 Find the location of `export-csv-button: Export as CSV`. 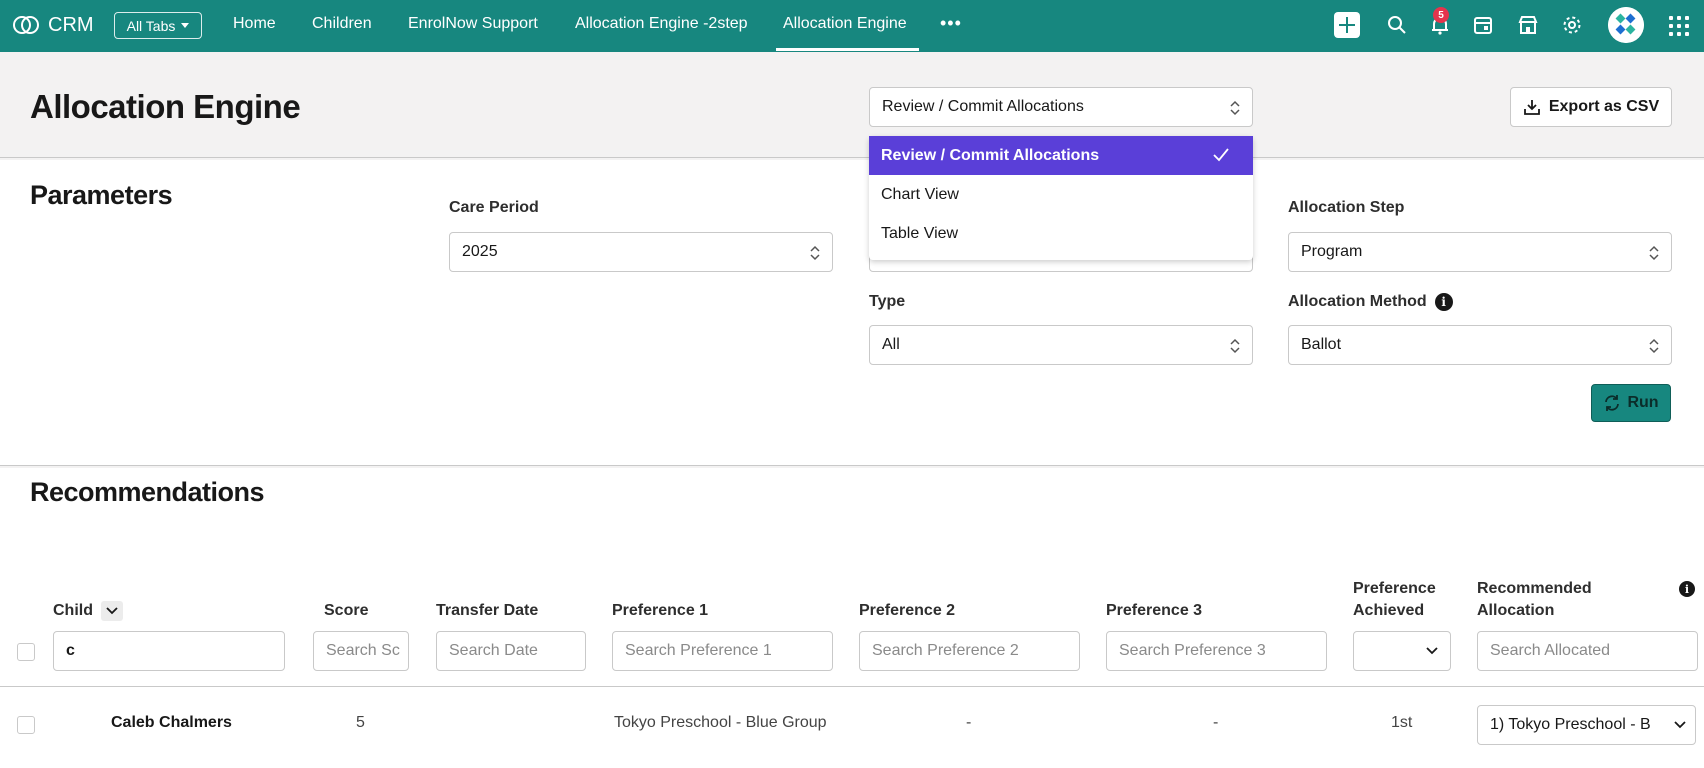

export-csv-button: Export as CSV is located at coordinates (1591, 107).